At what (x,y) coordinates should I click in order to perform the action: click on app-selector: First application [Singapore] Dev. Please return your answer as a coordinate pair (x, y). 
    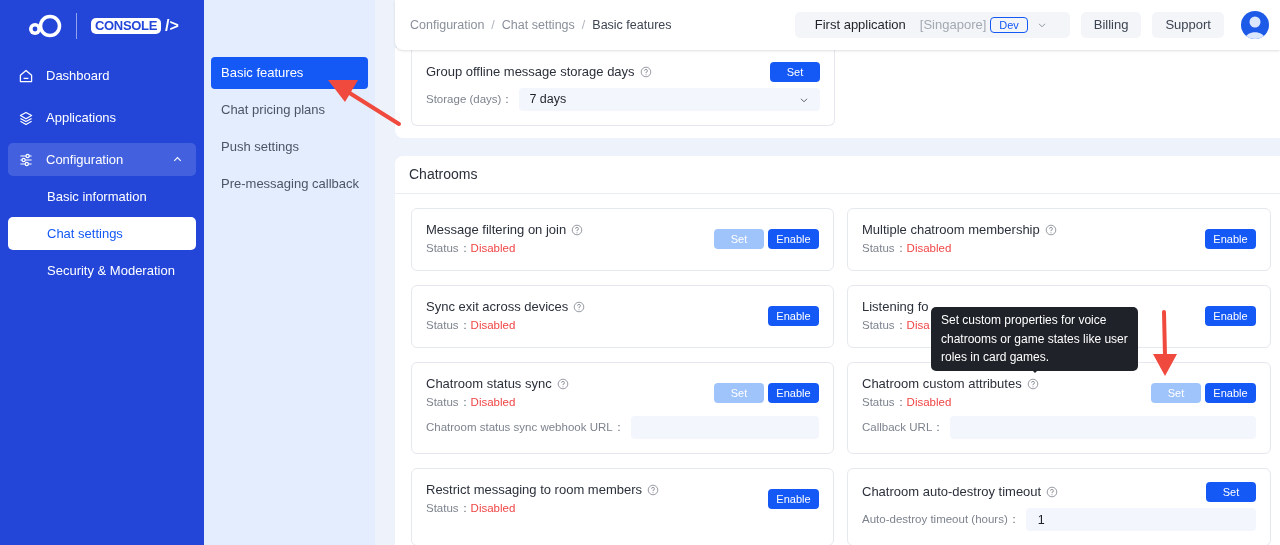
    Looking at the image, I should click on (932, 25).